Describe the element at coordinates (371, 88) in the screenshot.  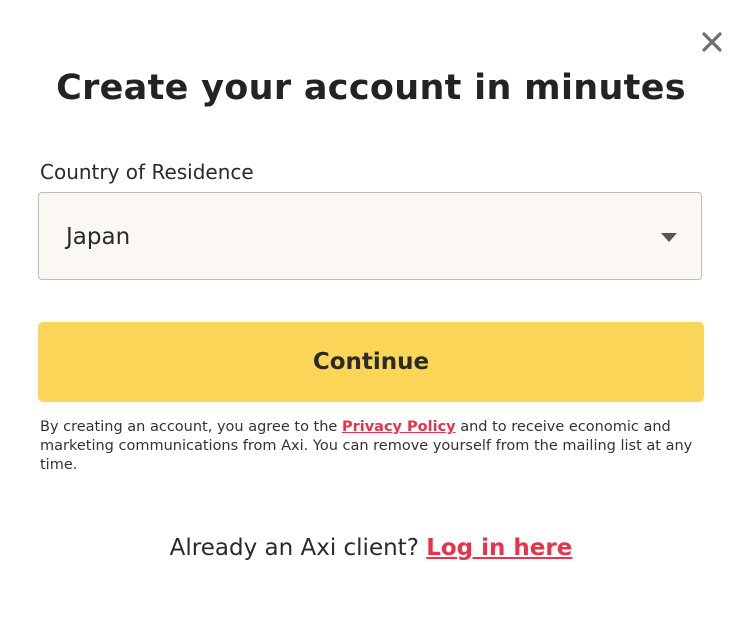
I see `modal-title: Create your account in minutes` at that location.